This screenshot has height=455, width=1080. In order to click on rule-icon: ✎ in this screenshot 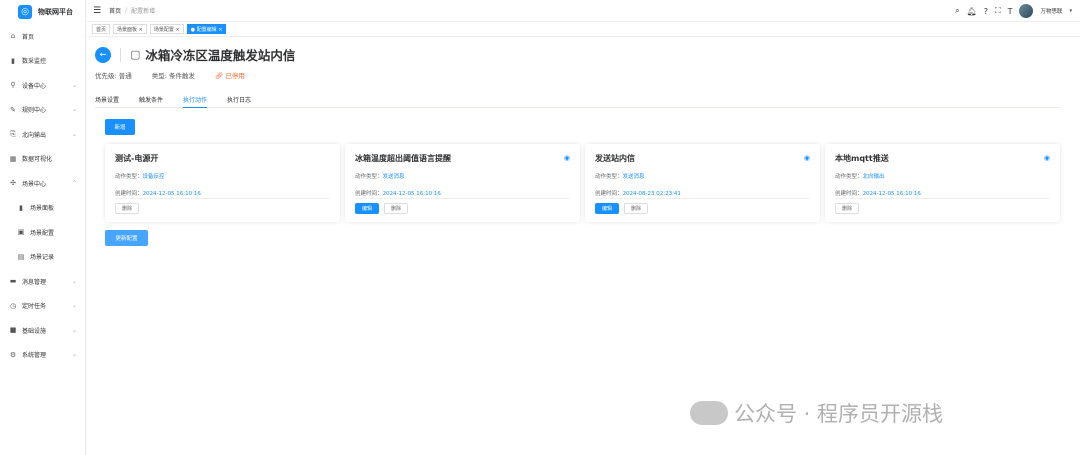, I will do `click(13, 109)`.